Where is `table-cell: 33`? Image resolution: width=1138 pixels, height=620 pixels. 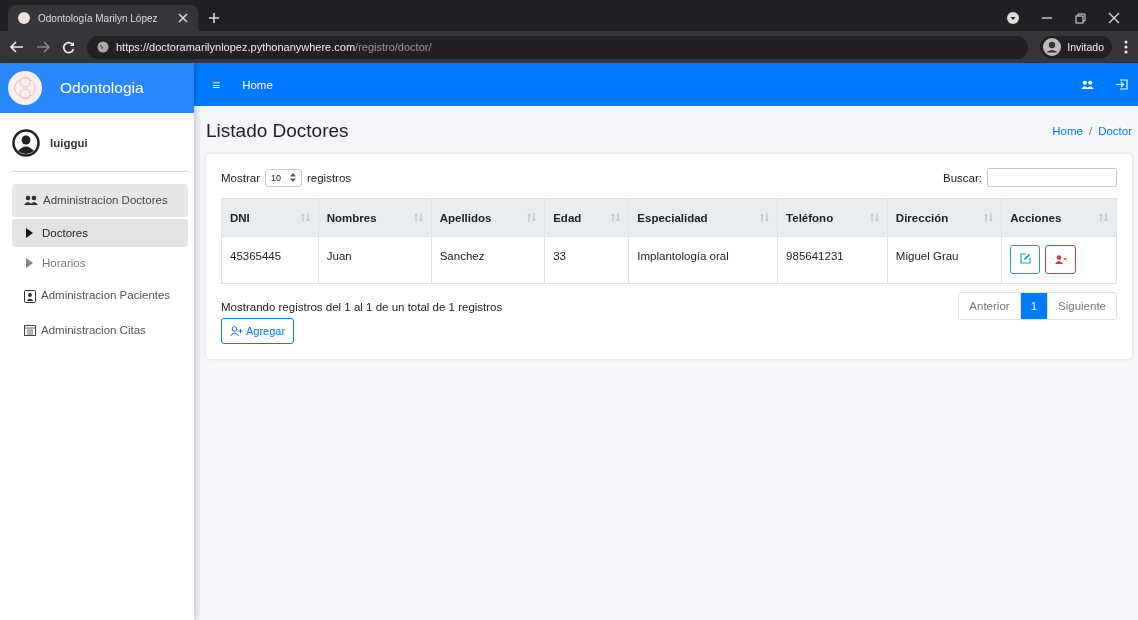 table-cell: 33 is located at coordinates (586, 260).